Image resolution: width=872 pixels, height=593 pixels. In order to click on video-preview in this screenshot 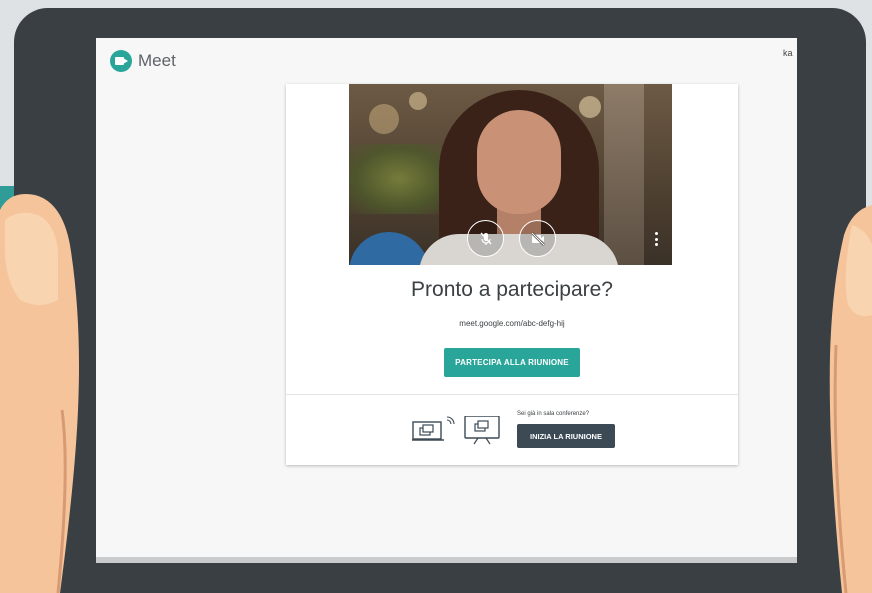, I will do `click(510, 174)`.